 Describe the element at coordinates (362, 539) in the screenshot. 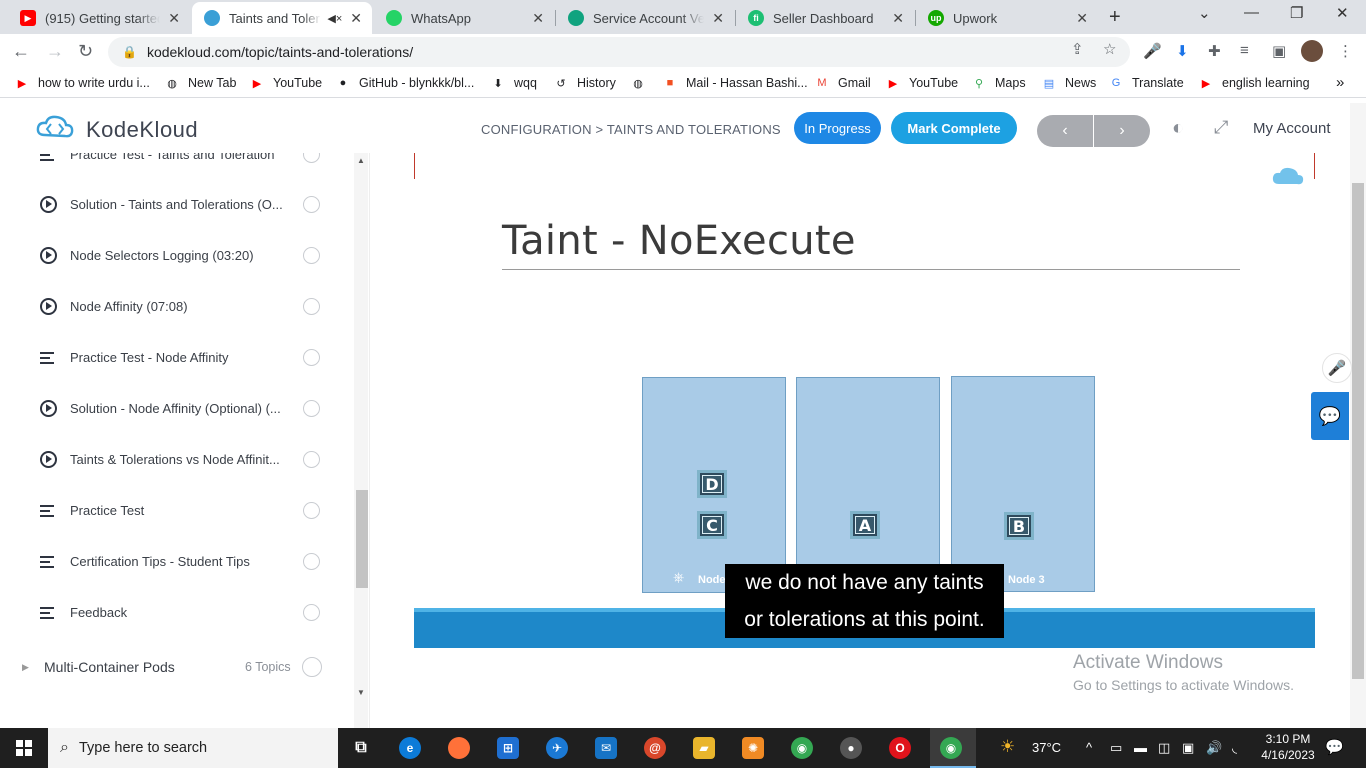

I see `sidebar-scrollbar-thumb` at that location.